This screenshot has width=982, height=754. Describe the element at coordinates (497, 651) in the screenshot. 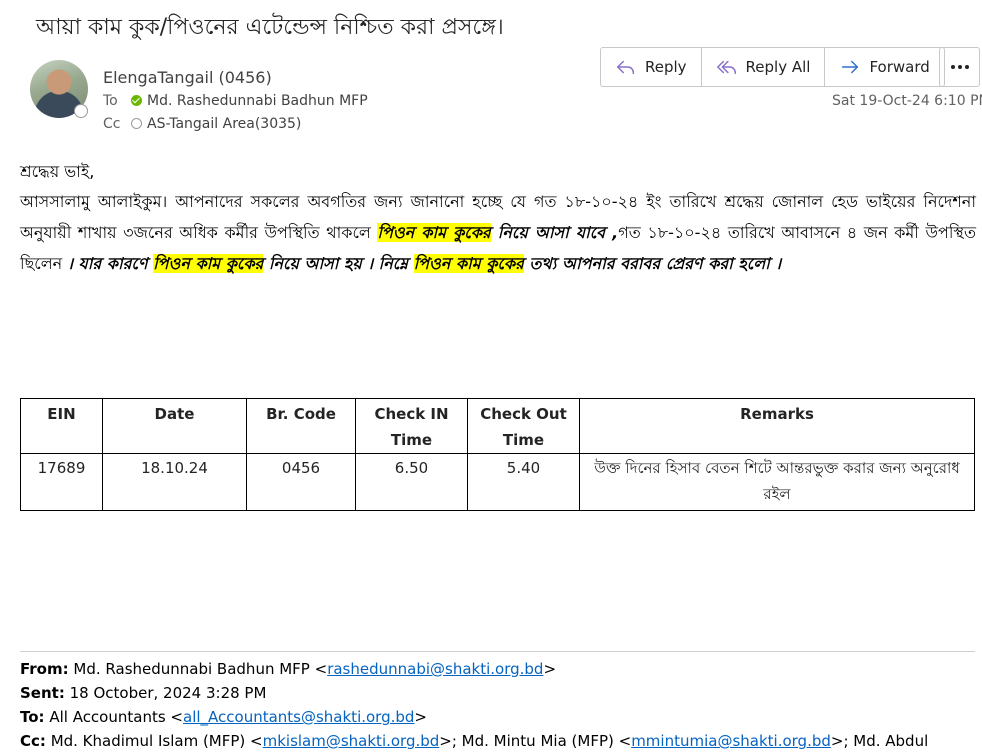

I see `forward-divider` at that location.